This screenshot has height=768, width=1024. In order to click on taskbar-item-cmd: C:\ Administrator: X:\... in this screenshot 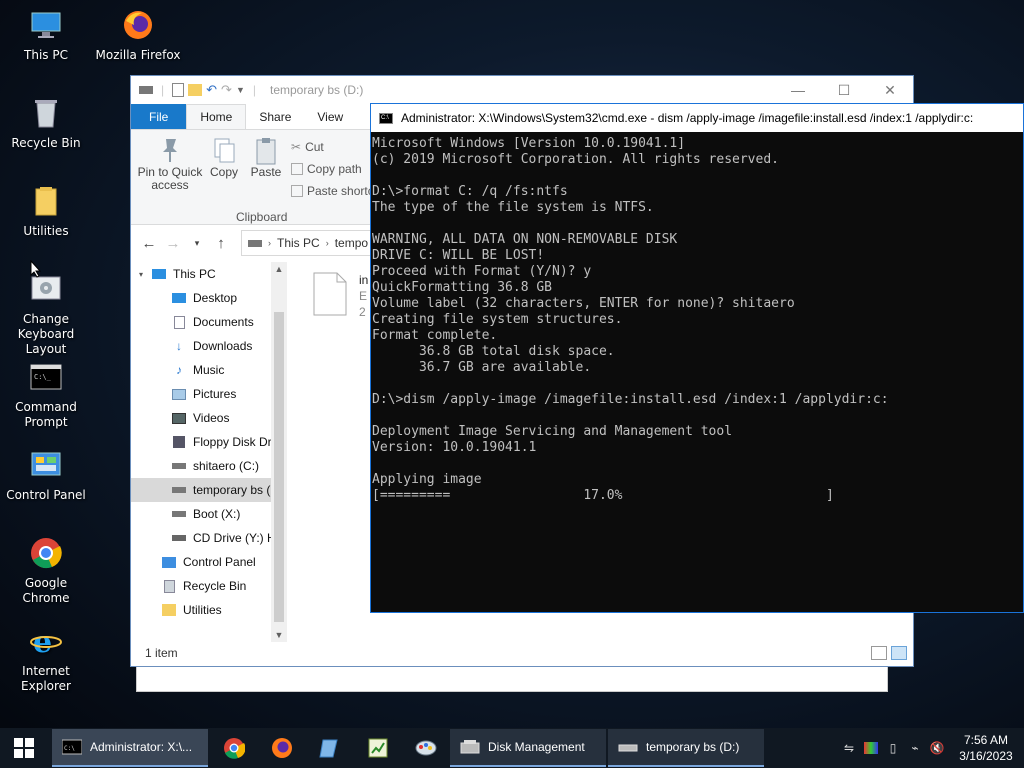, I will do `click(130, 748)`.